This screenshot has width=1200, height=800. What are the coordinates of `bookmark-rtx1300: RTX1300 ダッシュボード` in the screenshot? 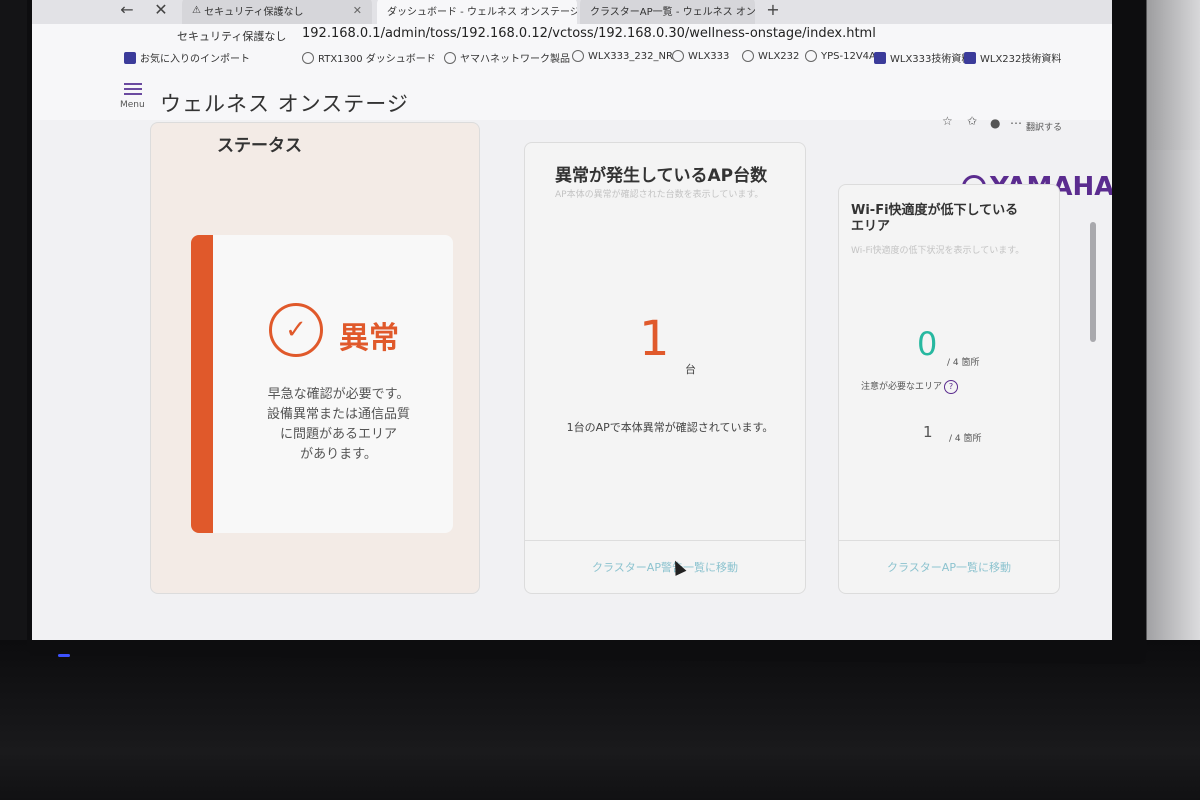 It's located at (369, 57).